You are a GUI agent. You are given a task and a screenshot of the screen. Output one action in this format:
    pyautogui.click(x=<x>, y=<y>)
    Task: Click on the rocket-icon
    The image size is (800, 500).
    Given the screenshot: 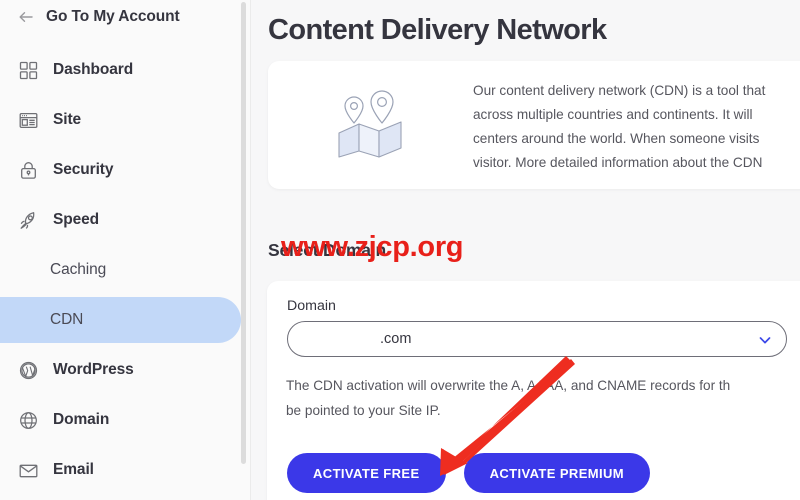 What is the action you would take?
    pyautogui.click(x=28, y=220)
    